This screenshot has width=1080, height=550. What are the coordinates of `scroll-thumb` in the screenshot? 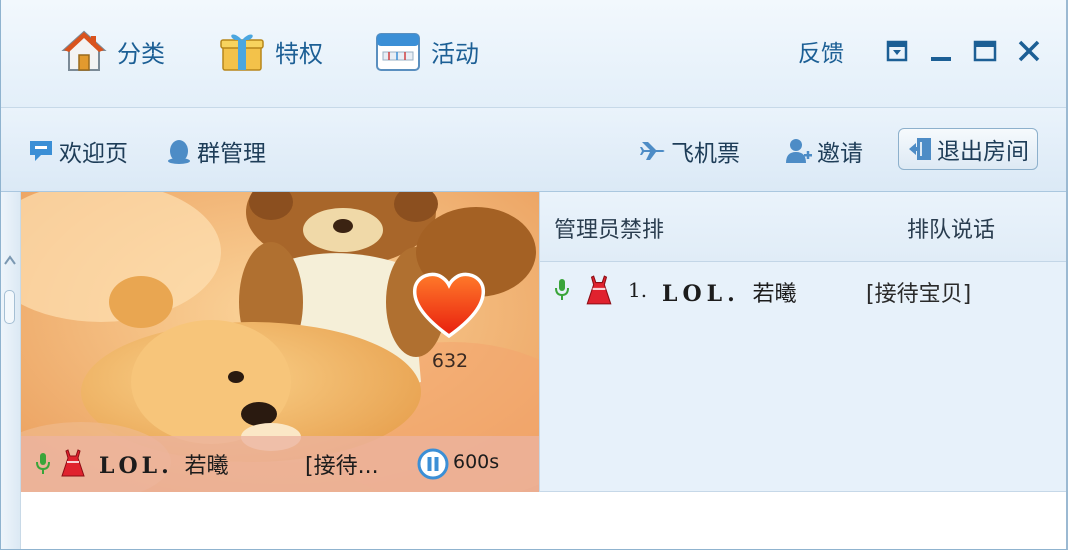 It's located at (9, 307).